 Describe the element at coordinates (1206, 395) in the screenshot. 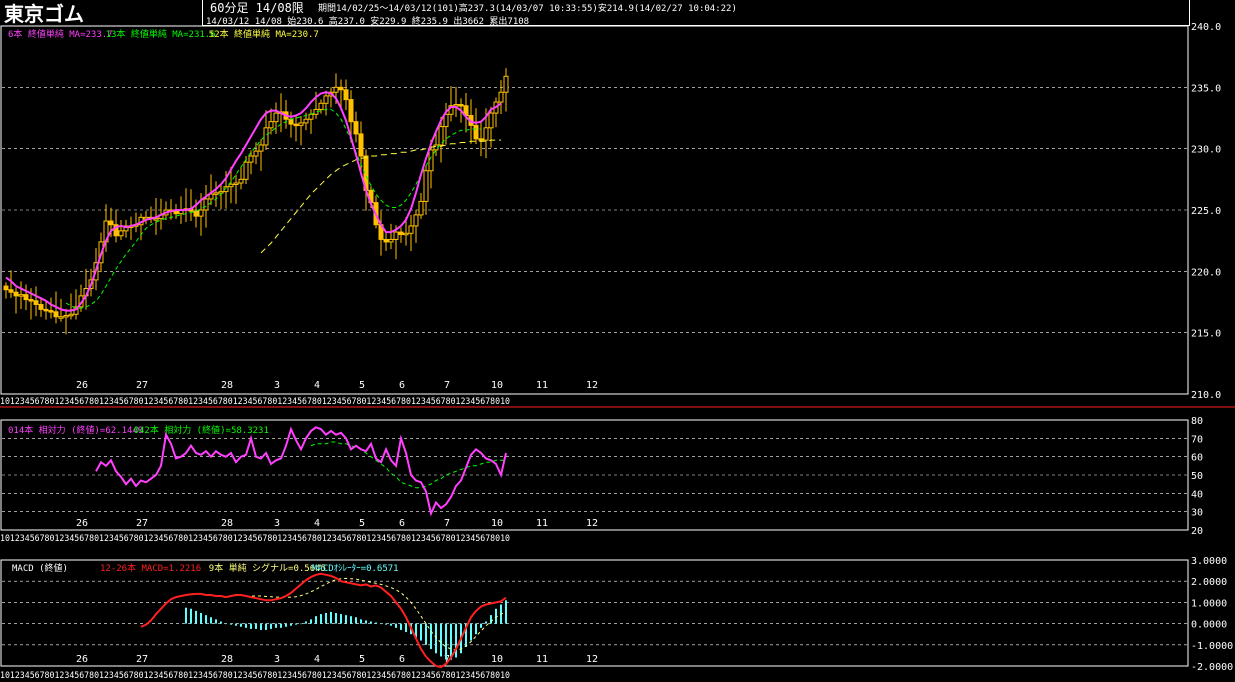

I see `y-tick-label: 210.0` at that location.